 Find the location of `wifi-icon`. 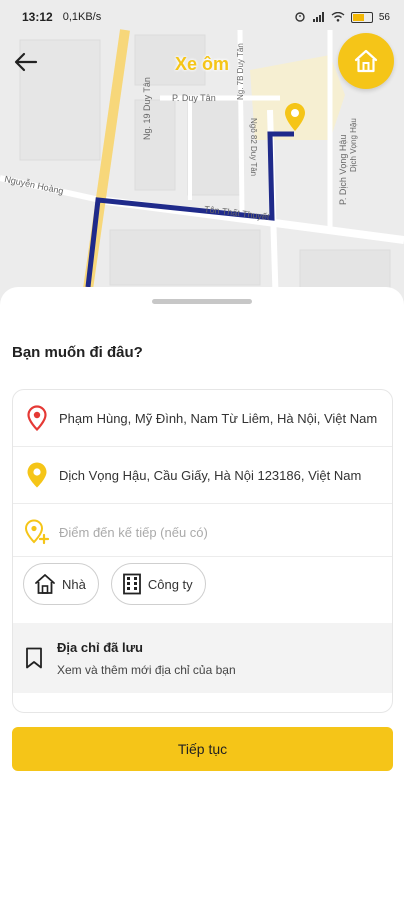

wifi-icon is located at coordinates (338, 17).